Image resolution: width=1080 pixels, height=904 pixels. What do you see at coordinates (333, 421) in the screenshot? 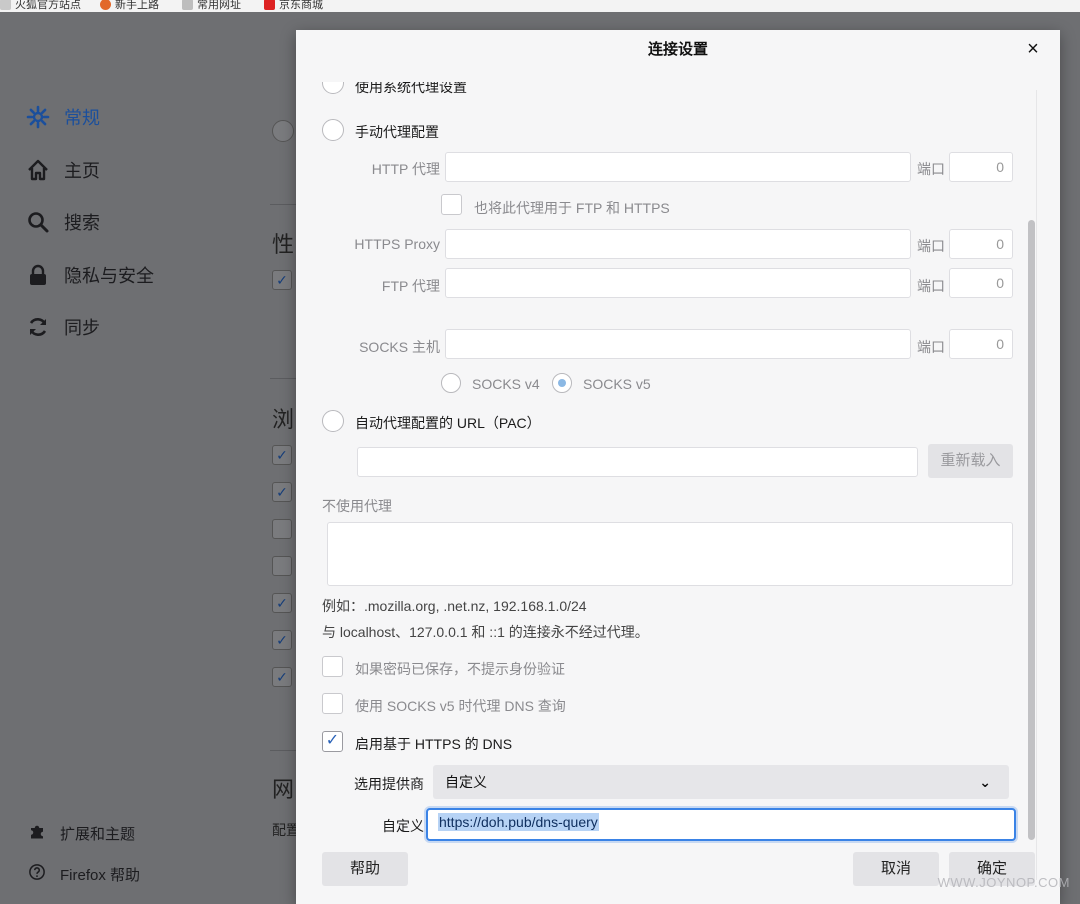
I see `pac-radio` at bounding box center [333, 421].